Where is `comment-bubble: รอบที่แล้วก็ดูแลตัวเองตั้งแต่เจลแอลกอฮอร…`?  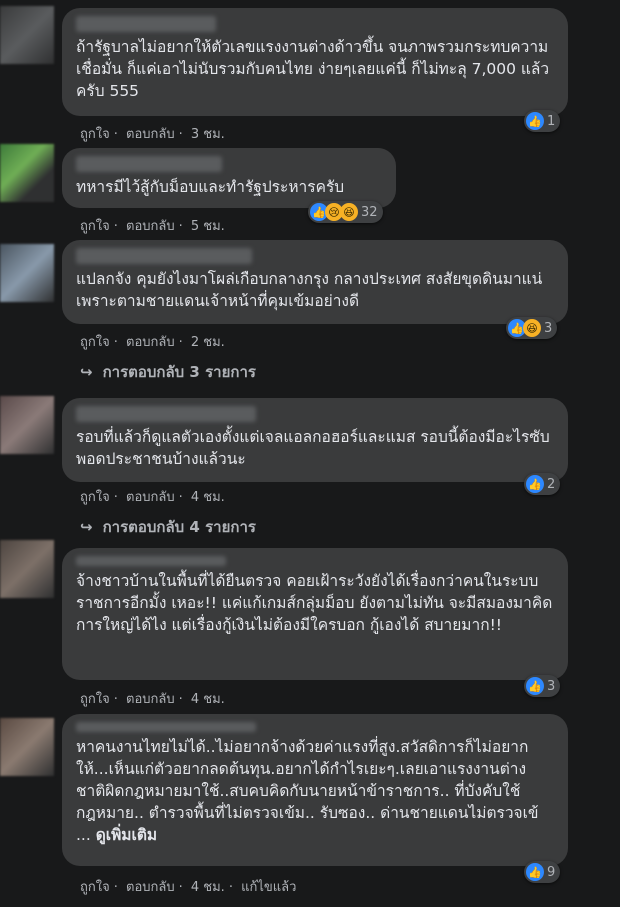
comment-bubble: รอบที่แล้วก็ดูแลตัวเองตั้งแต่เจลแอลกอฮอร… is located at coordinates (315, 440).